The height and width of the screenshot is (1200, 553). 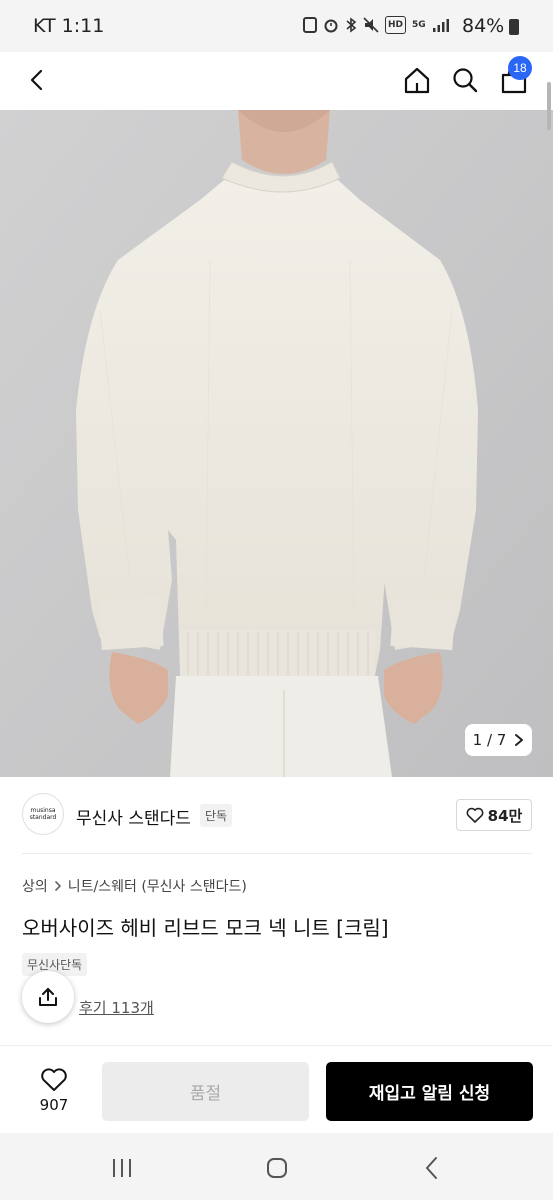 I want to click on wishlist-button: 907, so click(x=54, y=1090).